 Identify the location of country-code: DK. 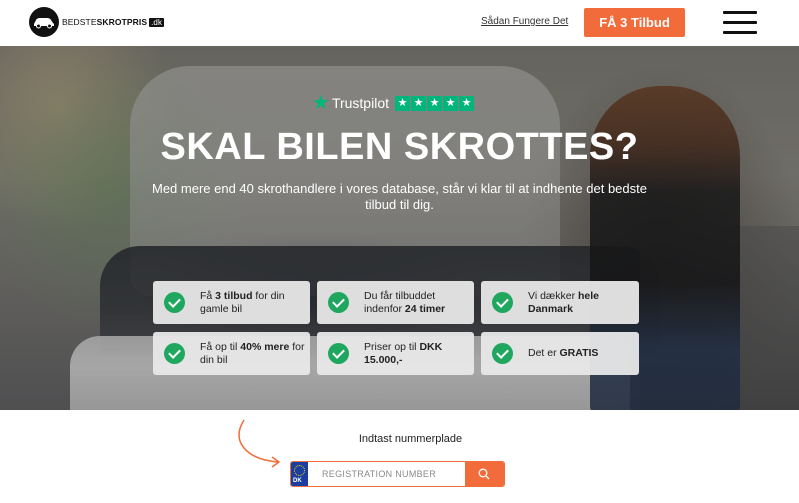
(297, 481).